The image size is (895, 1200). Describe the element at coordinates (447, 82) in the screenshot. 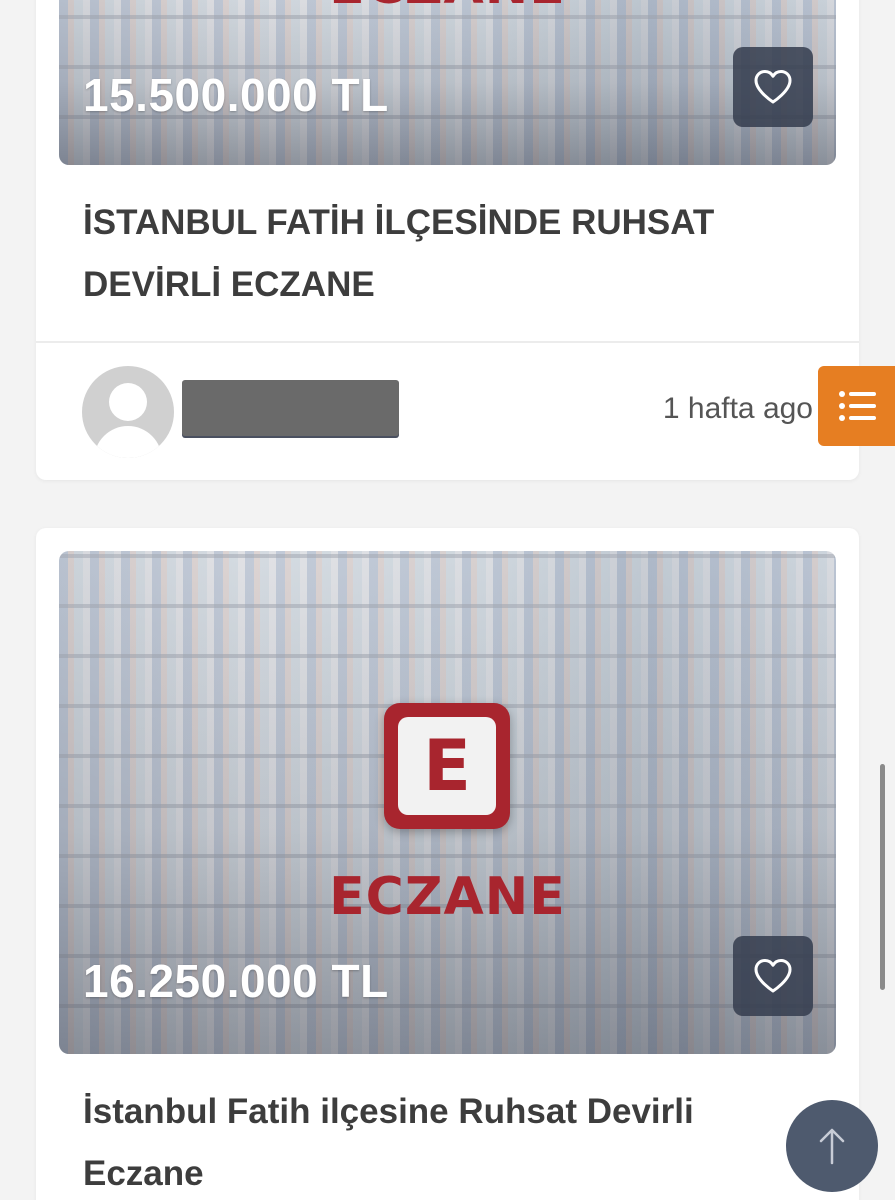

I see `listing-photo: ECZANE 15.500.000 TL` at that location.